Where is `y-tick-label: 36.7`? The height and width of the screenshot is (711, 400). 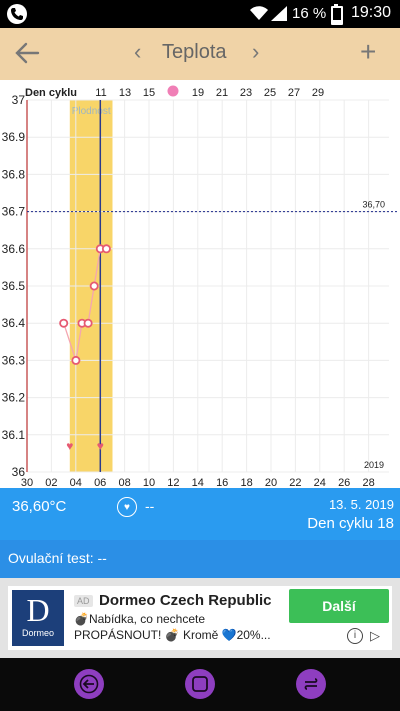
y-tick-label: 36.7 is located at coordinates (14, 212).